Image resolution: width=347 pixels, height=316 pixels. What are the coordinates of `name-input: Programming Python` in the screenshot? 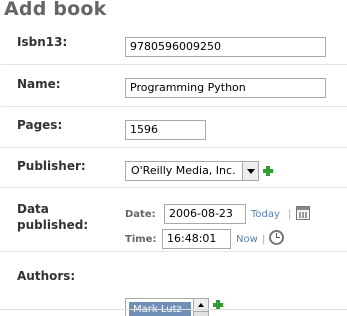 It's located at (225, 88).